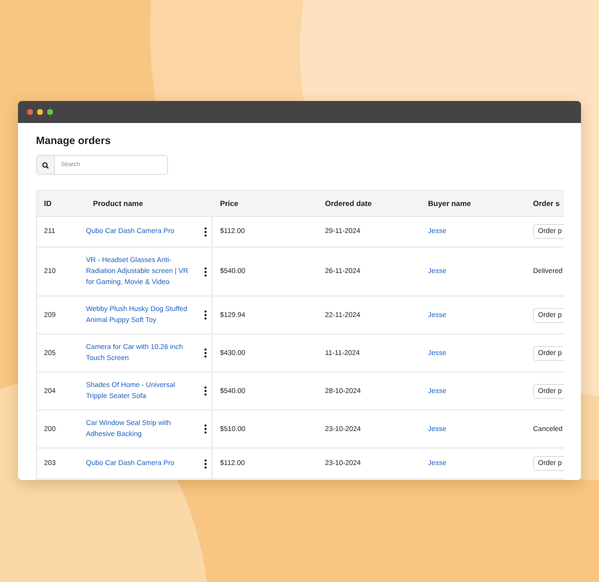  I want to click on close-icon, so click(30, 112).